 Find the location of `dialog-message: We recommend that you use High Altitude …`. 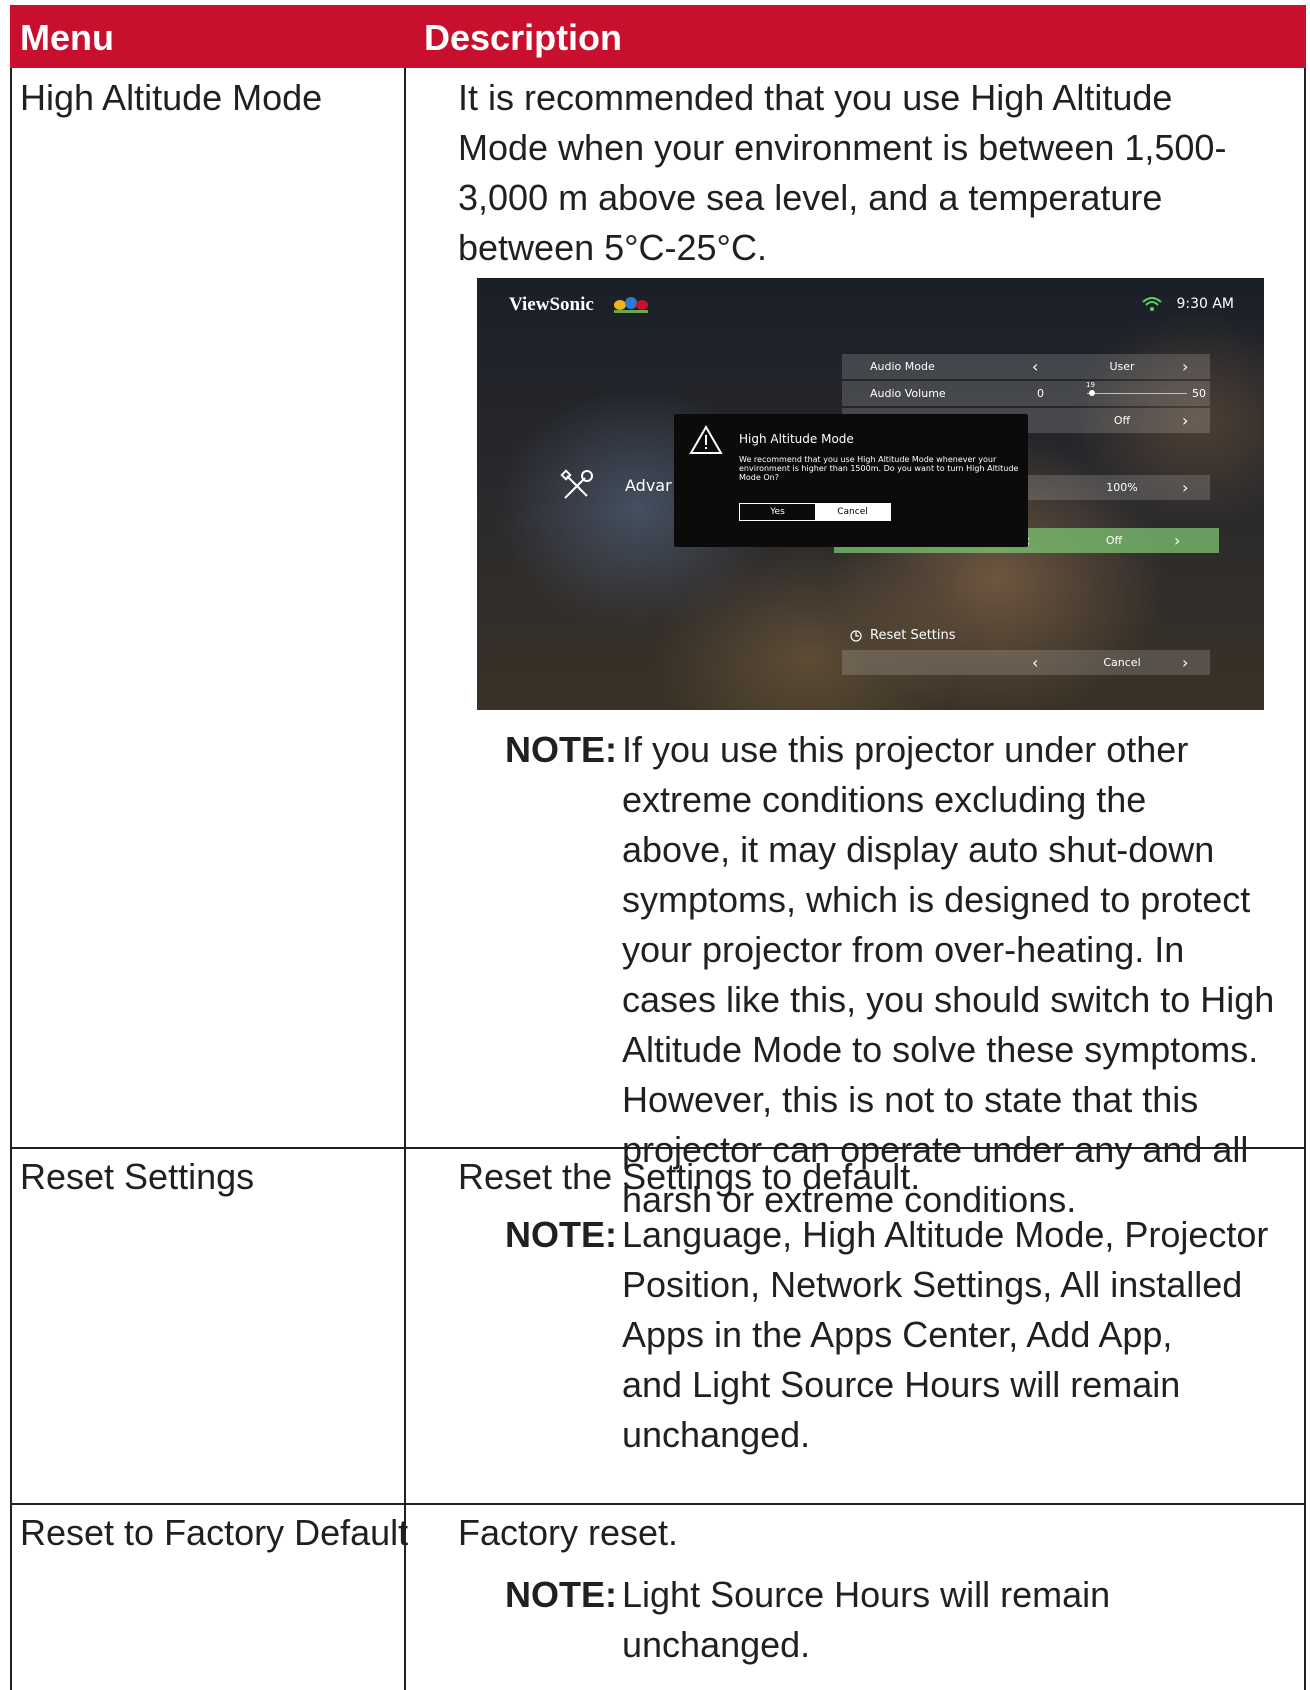

dialog-message: We recommend that you use High Altitude … is located at coordinates (879, 468).